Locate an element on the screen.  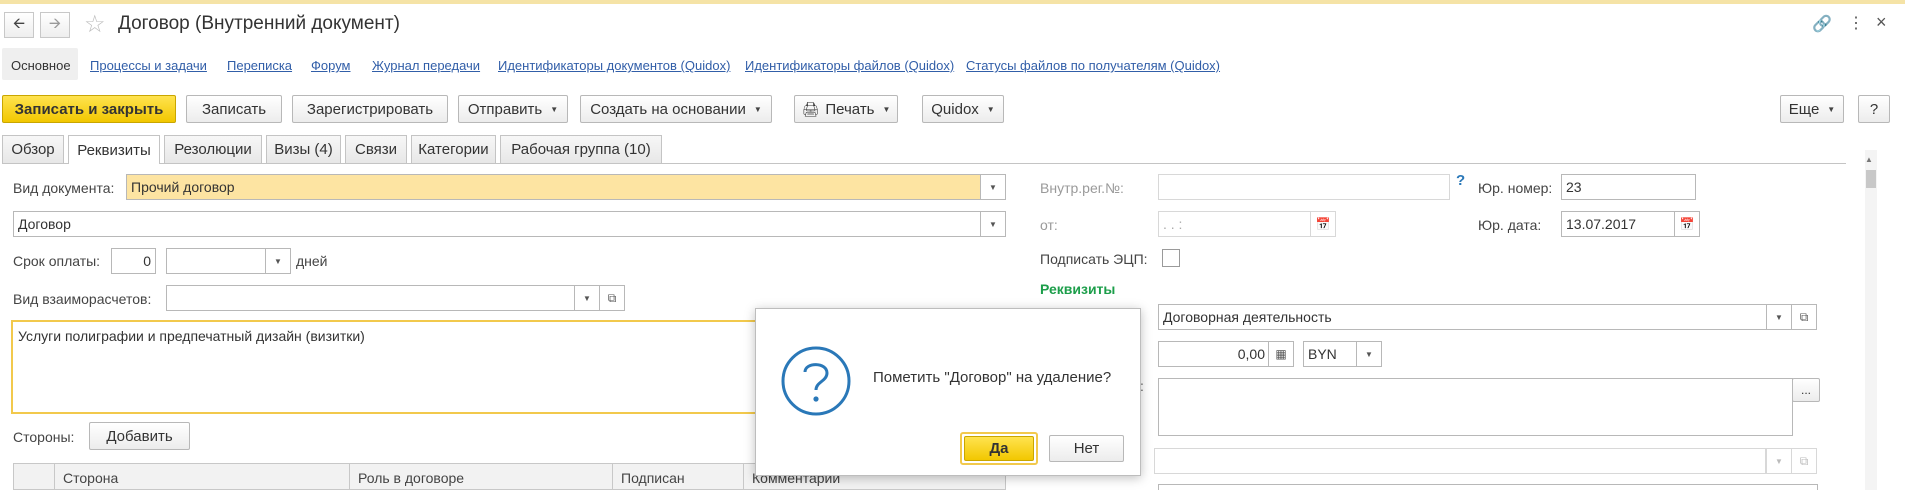
more-button-label: Еще is located at coordinates (1804, 109).